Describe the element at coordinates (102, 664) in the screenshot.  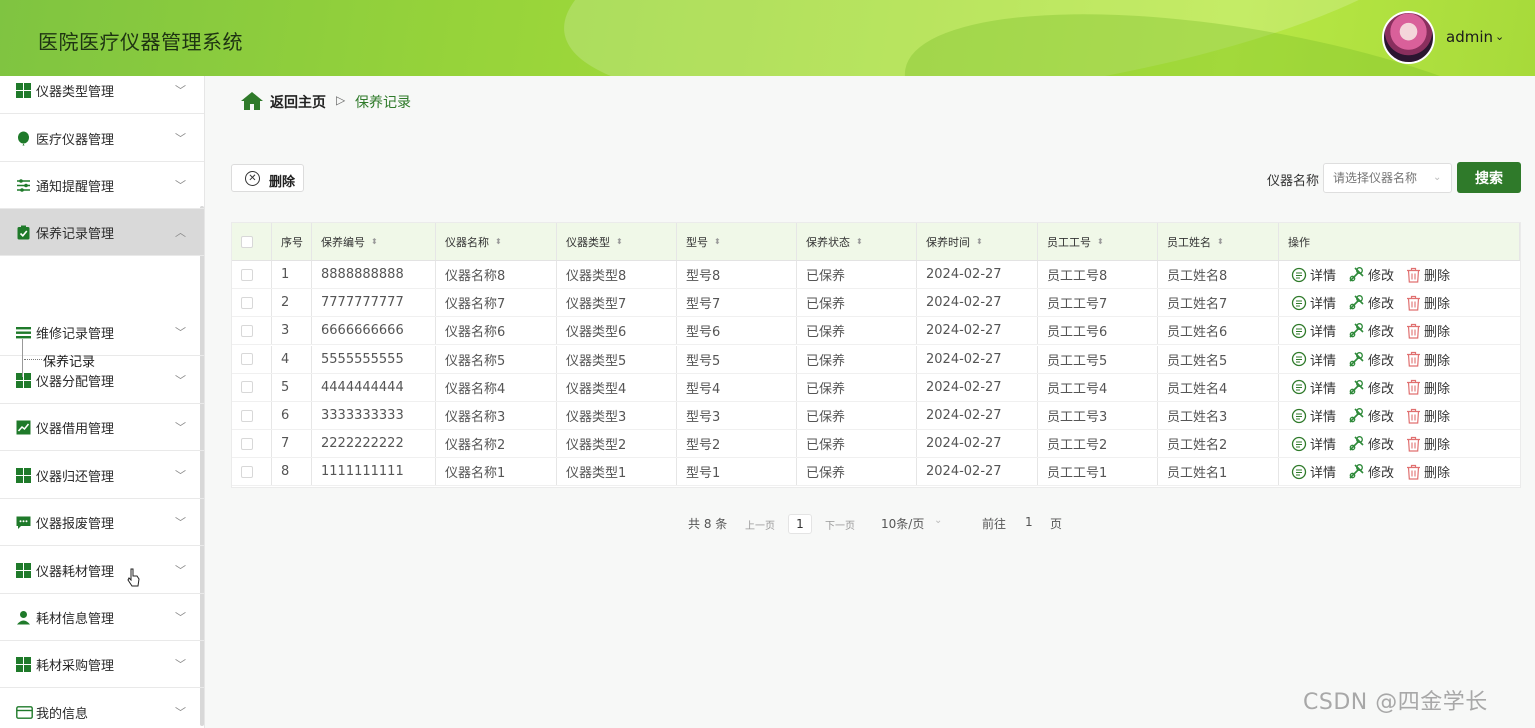
I see `sidebar-item-12: 耗材采购管理 ﹀` at that location.